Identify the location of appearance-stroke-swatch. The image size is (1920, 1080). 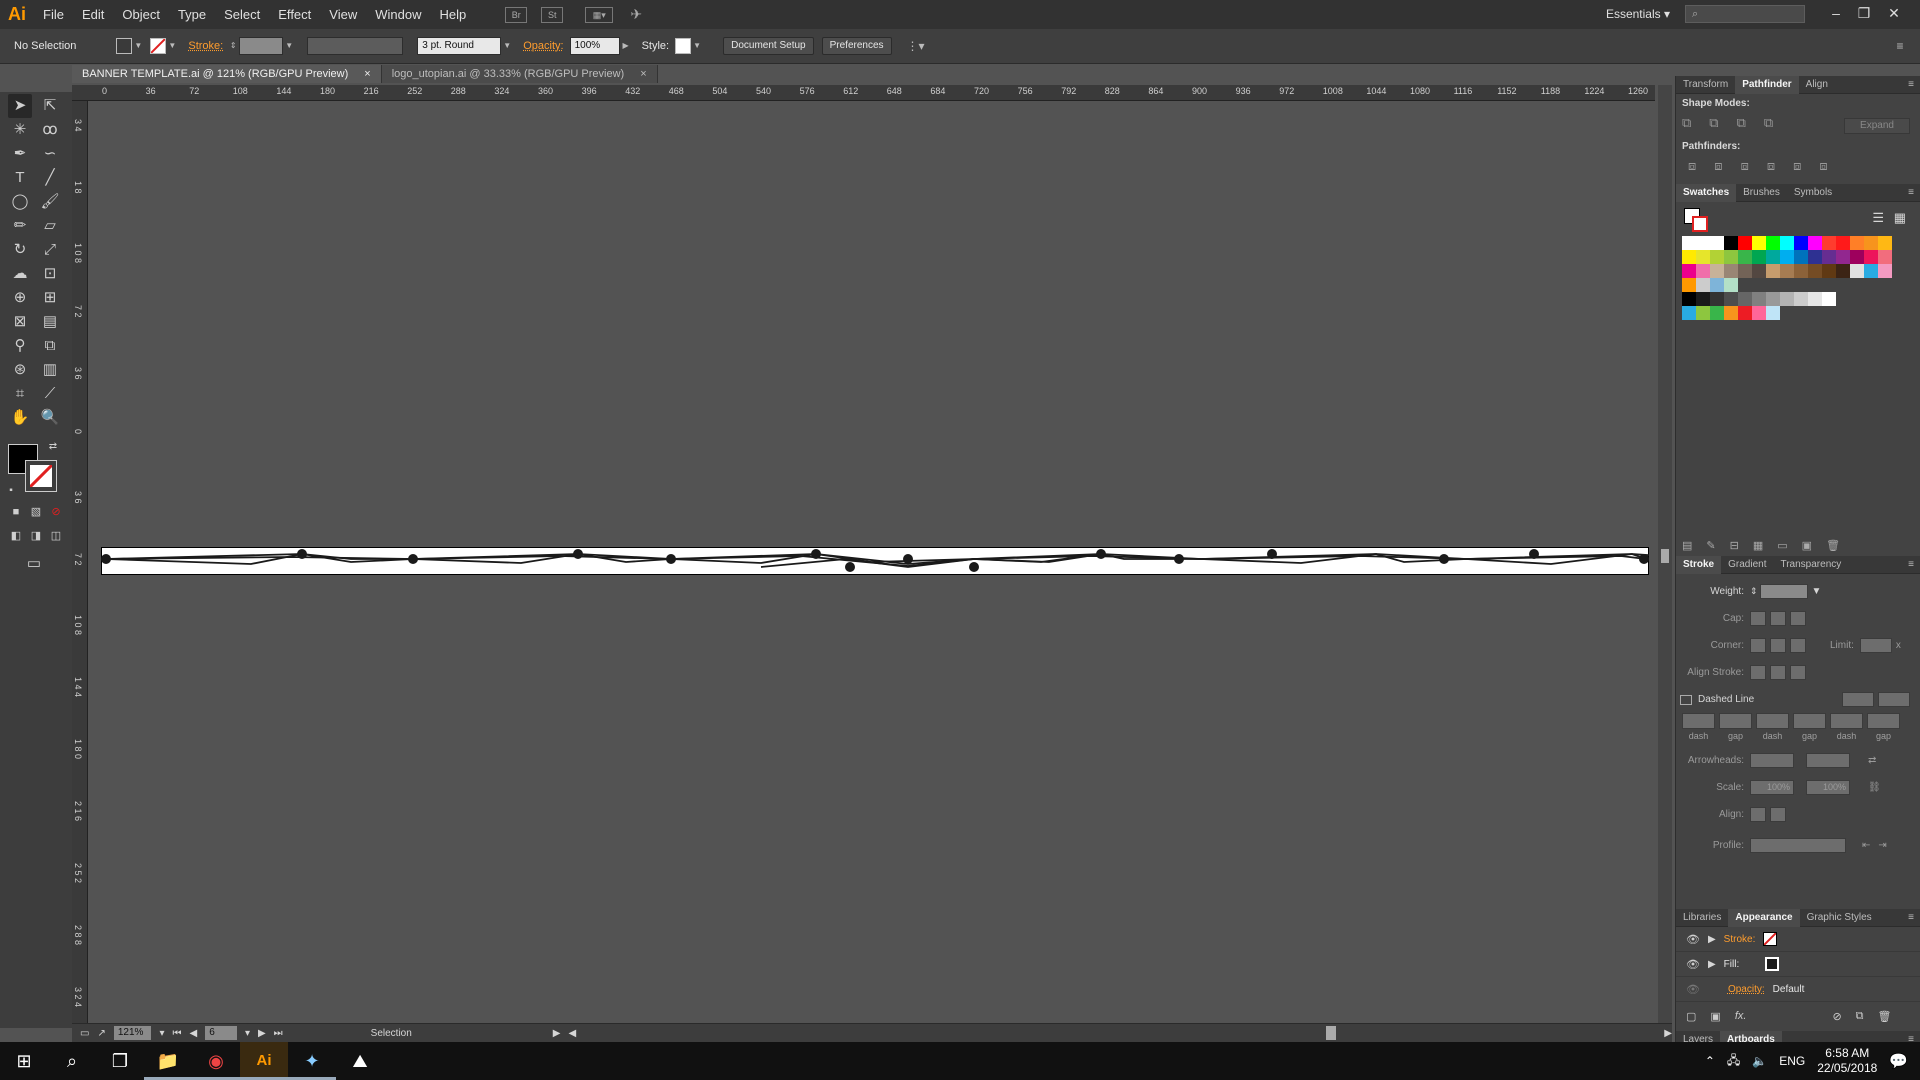
(1770, 939).